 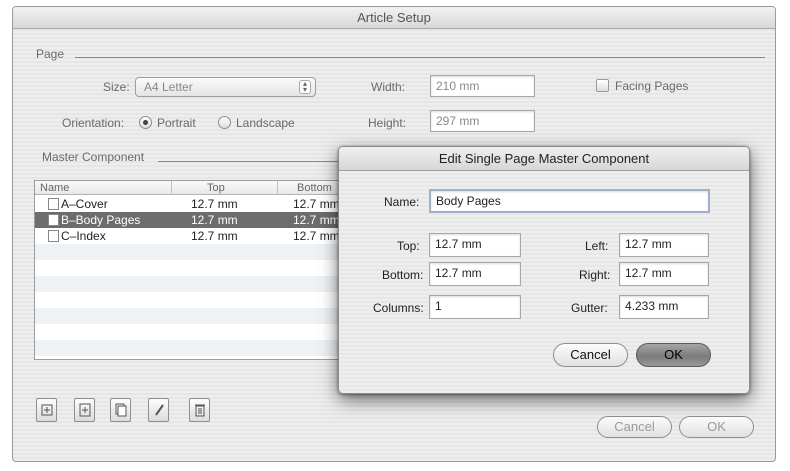 I want to click on bottom-label: Bottom:, so click(x=403, y=275).